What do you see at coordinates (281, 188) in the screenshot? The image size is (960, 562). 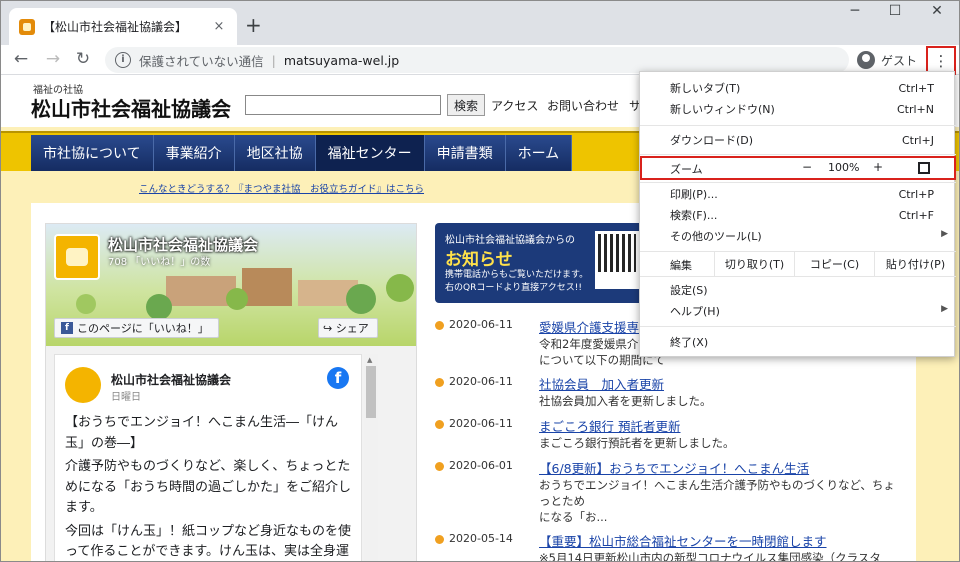 I see `help-guide-link: こんなときどうする？『まつやま社協 お役立ちガイド』はこちら` at bounding box center [281, 188].